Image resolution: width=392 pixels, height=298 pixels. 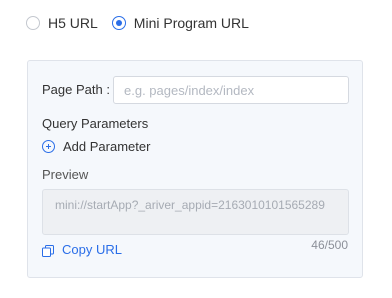 I want to click on radio-label-mini-program-url: Mini Program URL, so click(x=191, y=23).